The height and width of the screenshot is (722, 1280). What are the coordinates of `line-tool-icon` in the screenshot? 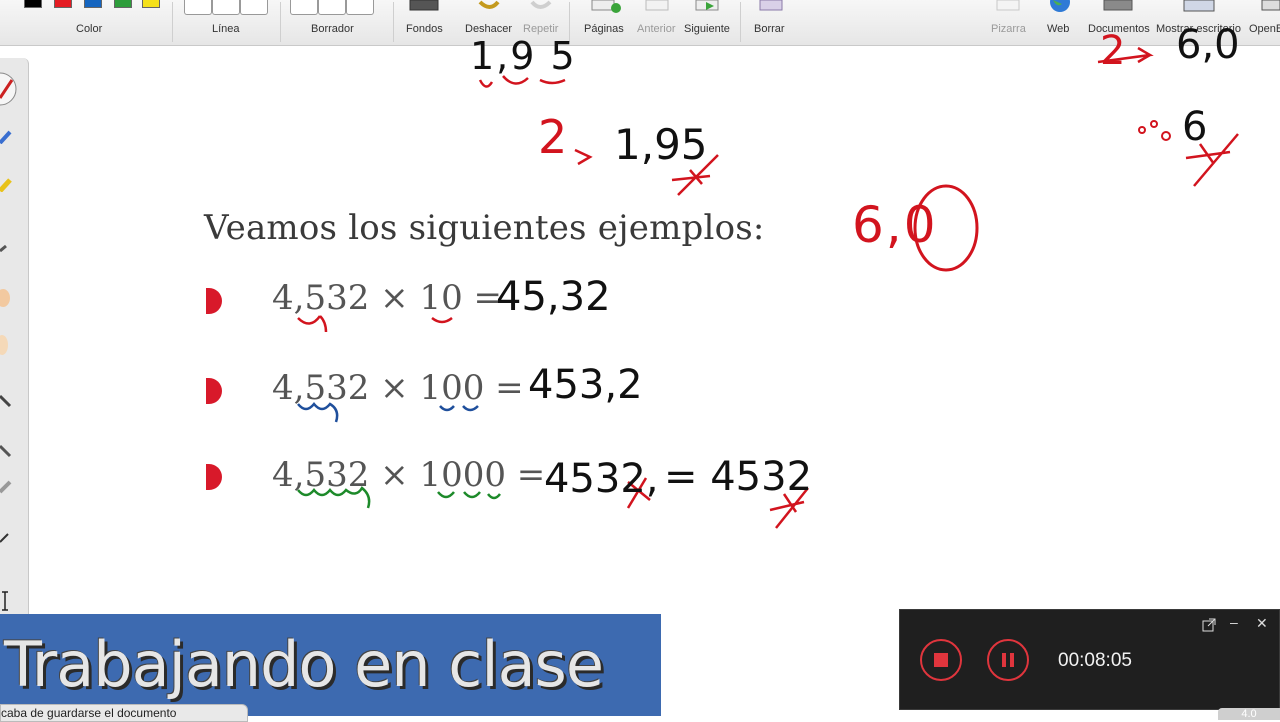 It's located at (10, 537).